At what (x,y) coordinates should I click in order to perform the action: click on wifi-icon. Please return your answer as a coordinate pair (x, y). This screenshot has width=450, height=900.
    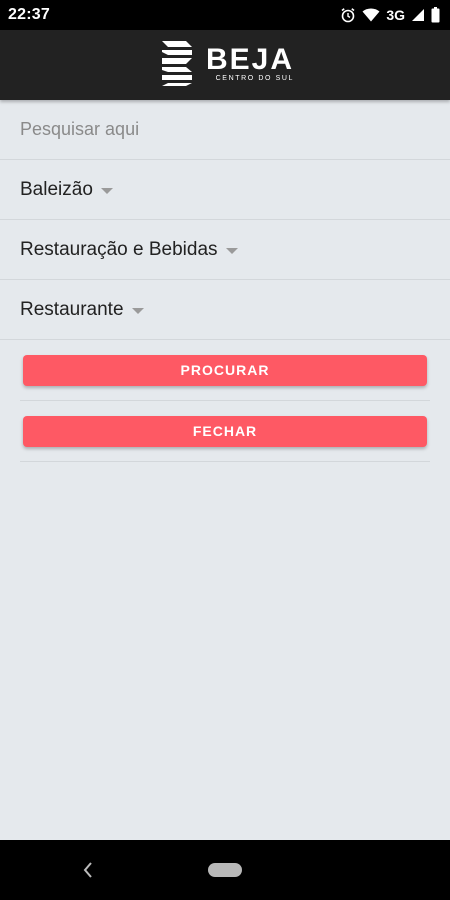
    Looking at the image, I should click on (371, 15).